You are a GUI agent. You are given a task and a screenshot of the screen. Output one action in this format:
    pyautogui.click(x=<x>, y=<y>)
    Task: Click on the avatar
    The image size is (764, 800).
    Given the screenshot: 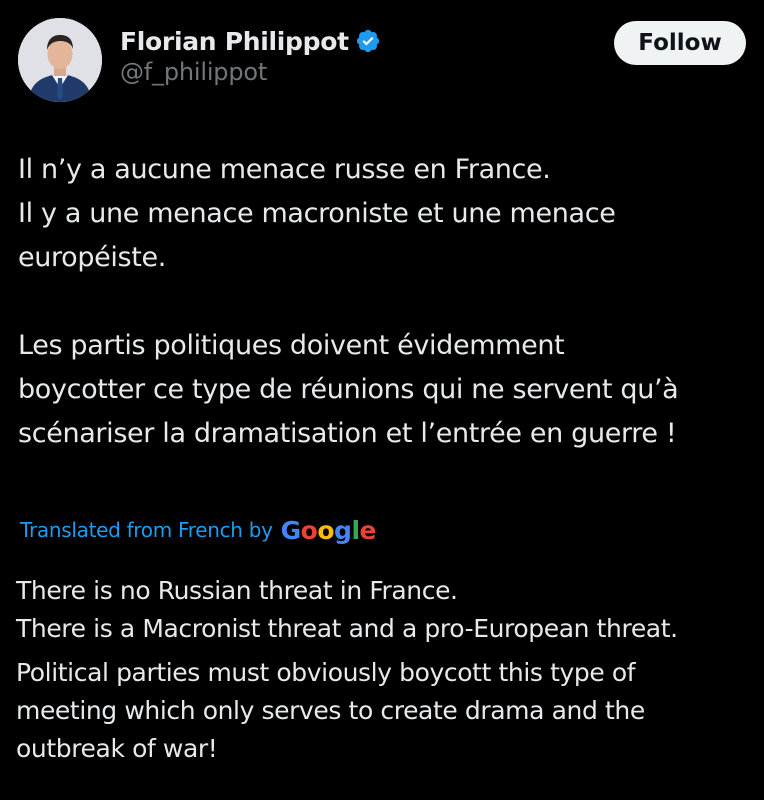 What is the action you would take?
    pyautogui.click(x=60, y=60)
    